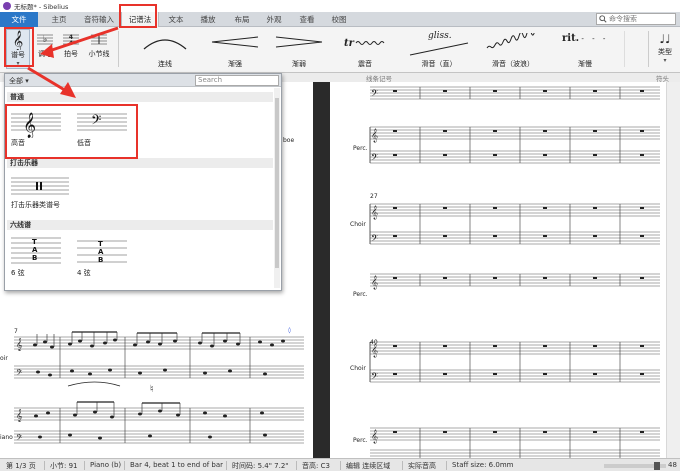  What do you see at coordinates (439, 50) in the screenshot?
I see `line-gliss-straight: gliss. 滑音（直）` at bounding box center [439, 50].